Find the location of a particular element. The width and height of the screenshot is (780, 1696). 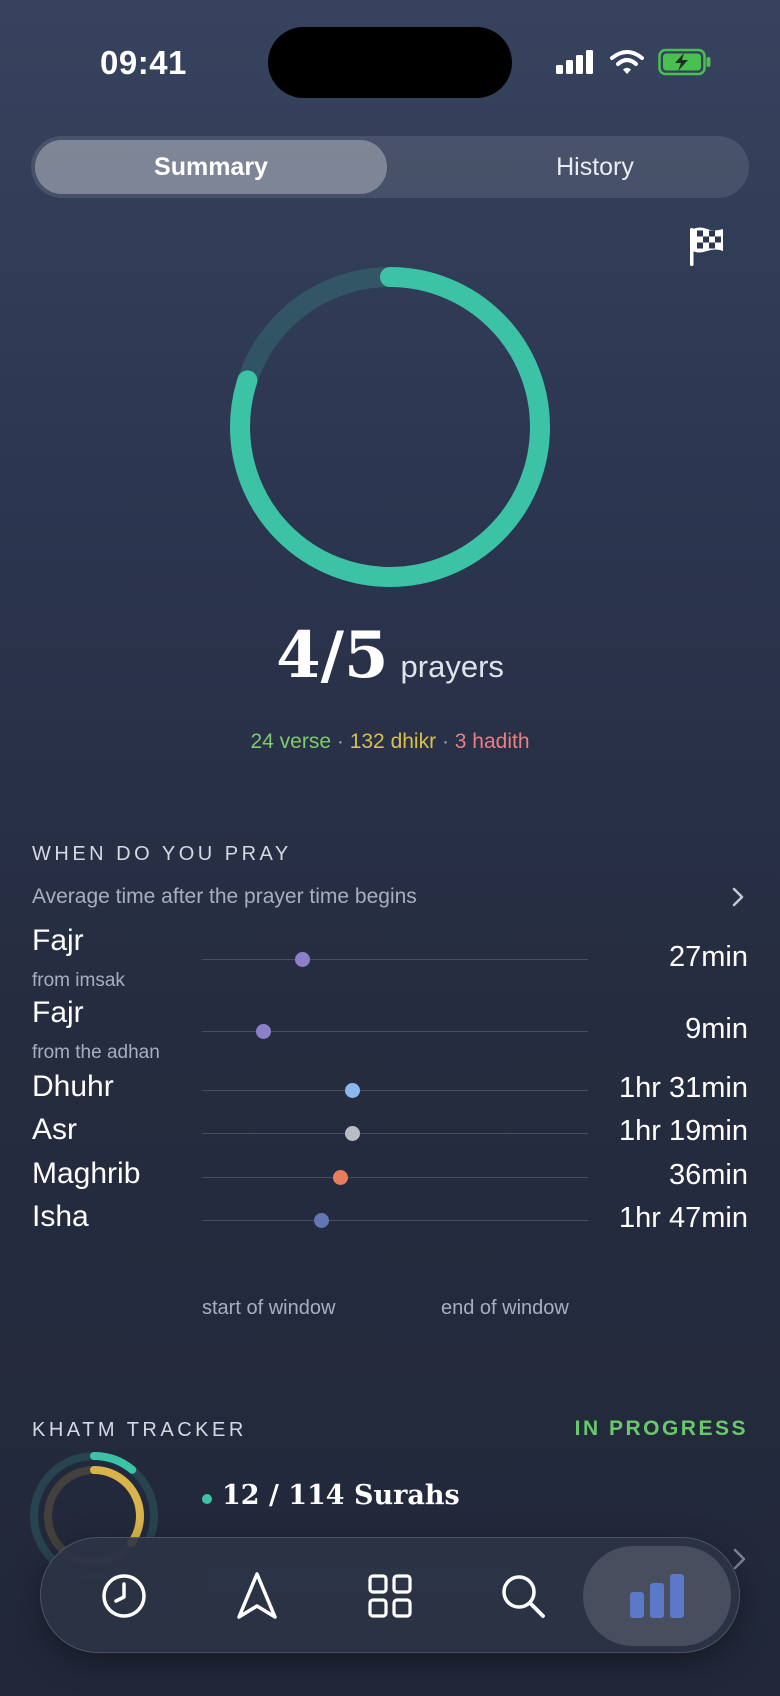

hadith-count: 3 hadith is located at coordinates (492, 741).